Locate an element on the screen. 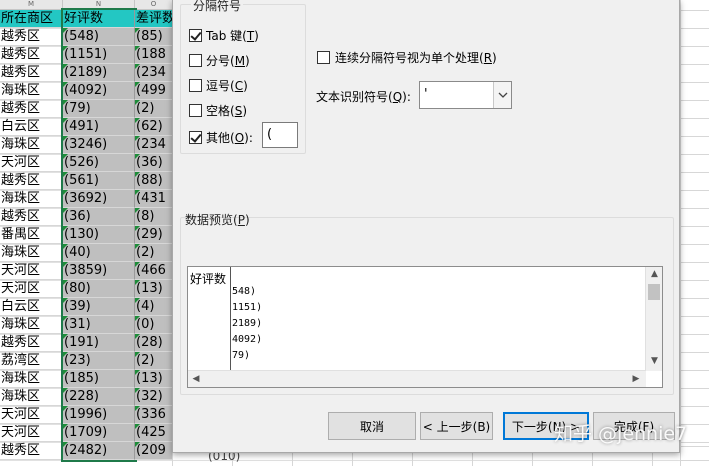 The height and width of the screenshot is (466, 709). table-cell: (62) is located at coordinates (154, 127).